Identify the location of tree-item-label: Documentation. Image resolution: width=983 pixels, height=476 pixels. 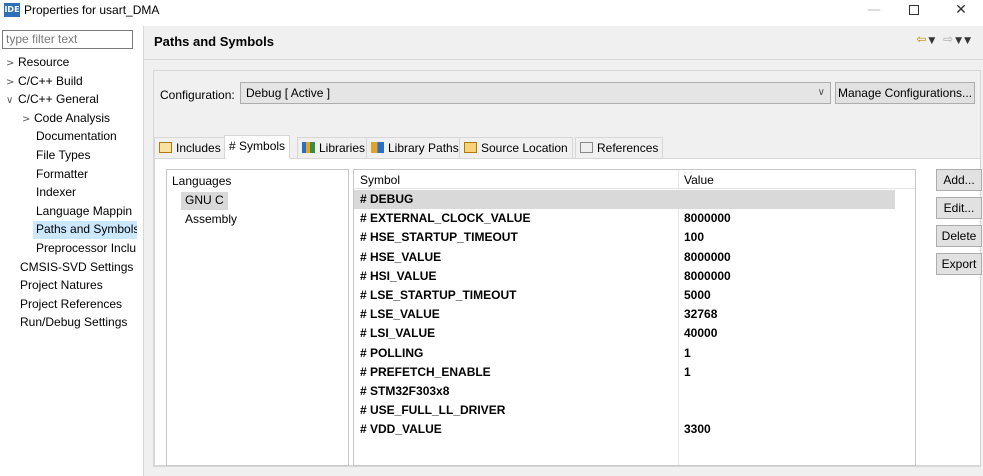
(76, 136).